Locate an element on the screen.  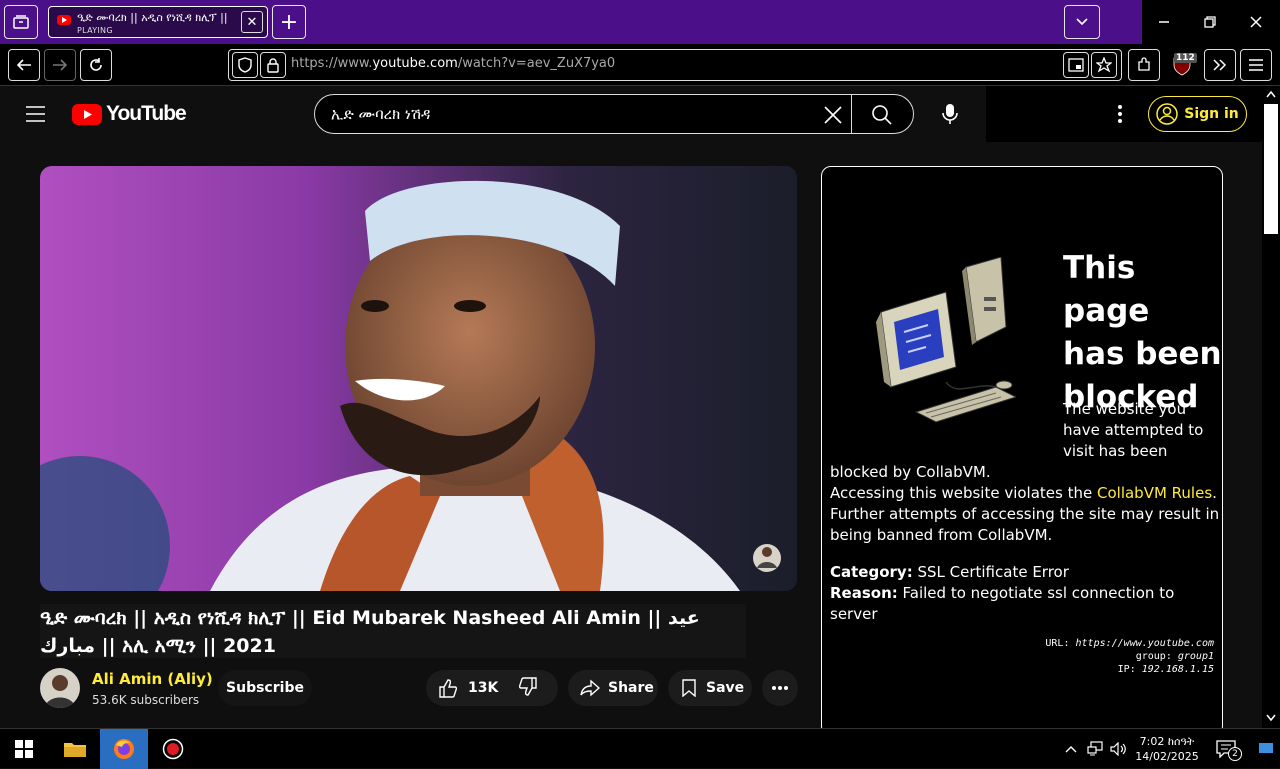
guide-menu-button is located at coordinates (36, 114).